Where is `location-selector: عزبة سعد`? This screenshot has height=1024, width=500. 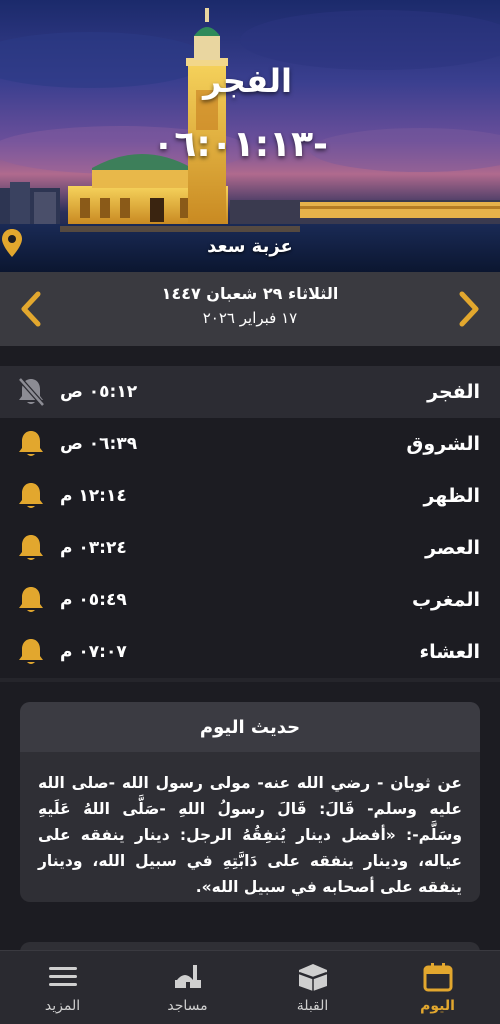
location-selector: عزبة سعد is located at coordinates (250, 246).